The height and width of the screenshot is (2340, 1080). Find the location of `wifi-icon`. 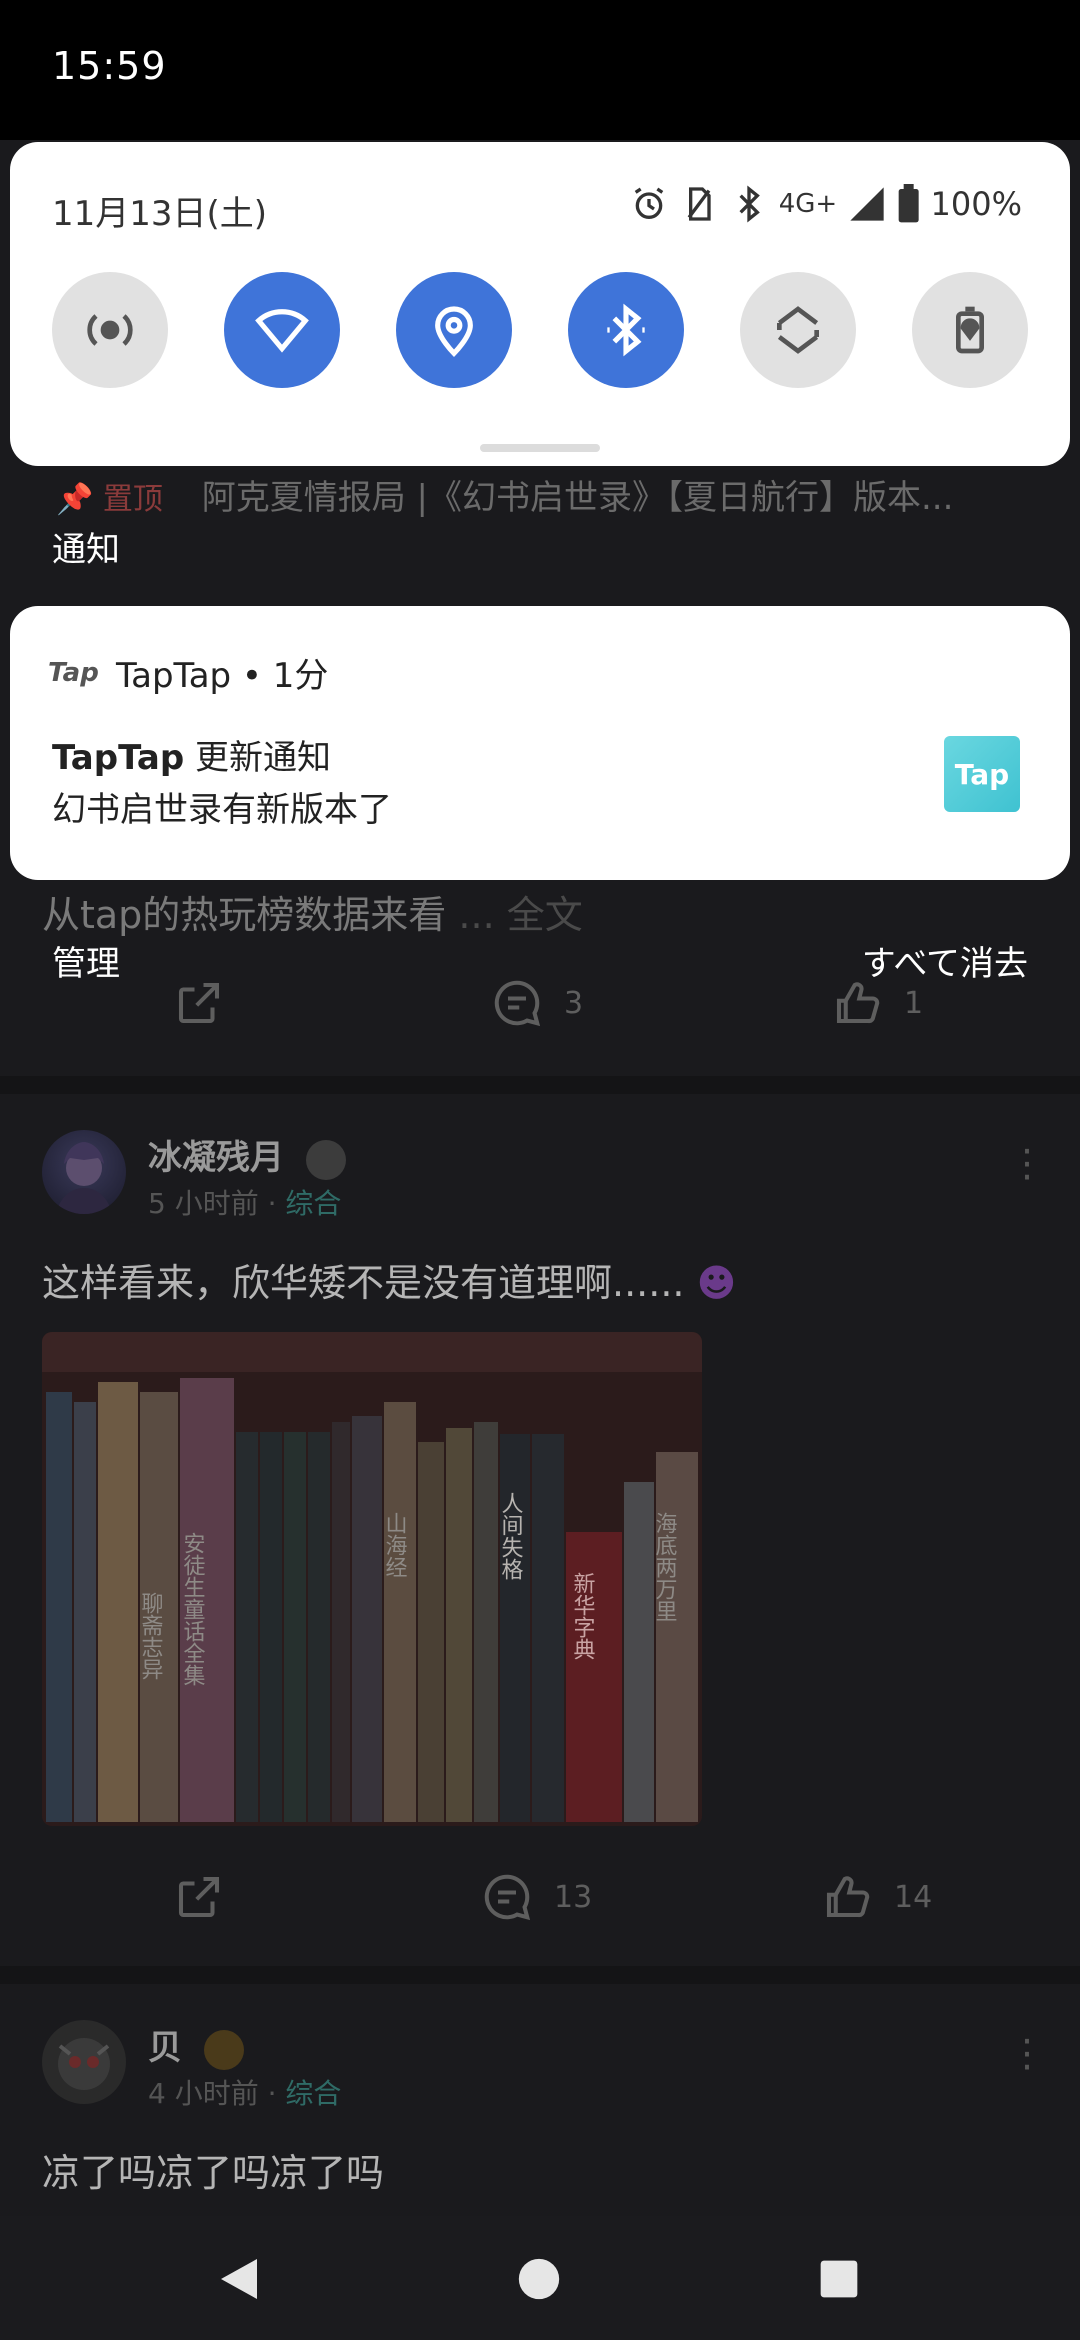

wifi-icon is located at coordinates (282, 331).